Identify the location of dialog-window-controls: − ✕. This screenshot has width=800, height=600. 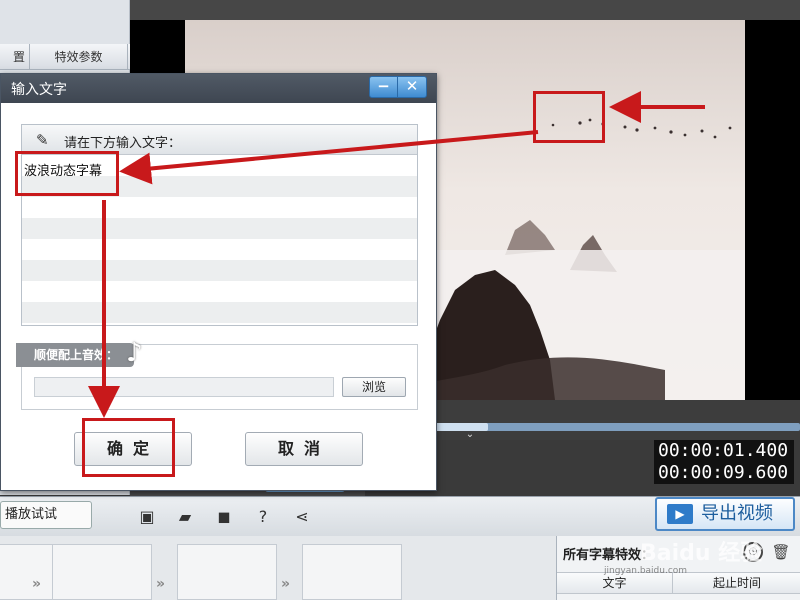
(398, 87).